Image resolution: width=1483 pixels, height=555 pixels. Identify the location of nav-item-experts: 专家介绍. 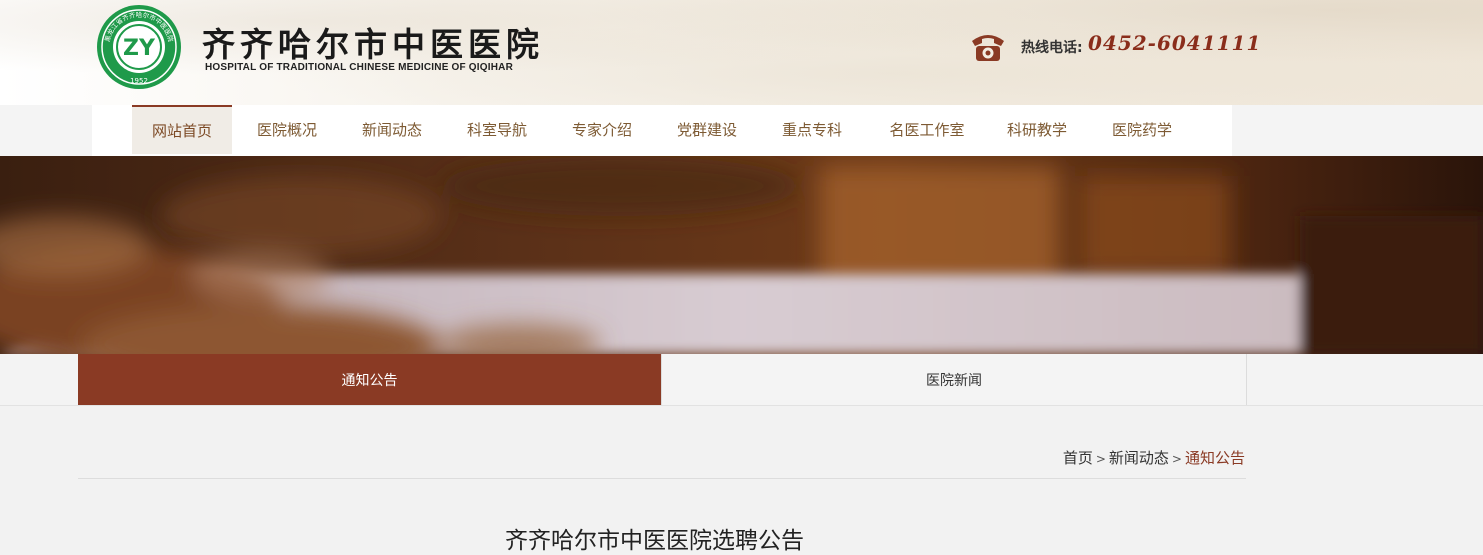
(602, 129).